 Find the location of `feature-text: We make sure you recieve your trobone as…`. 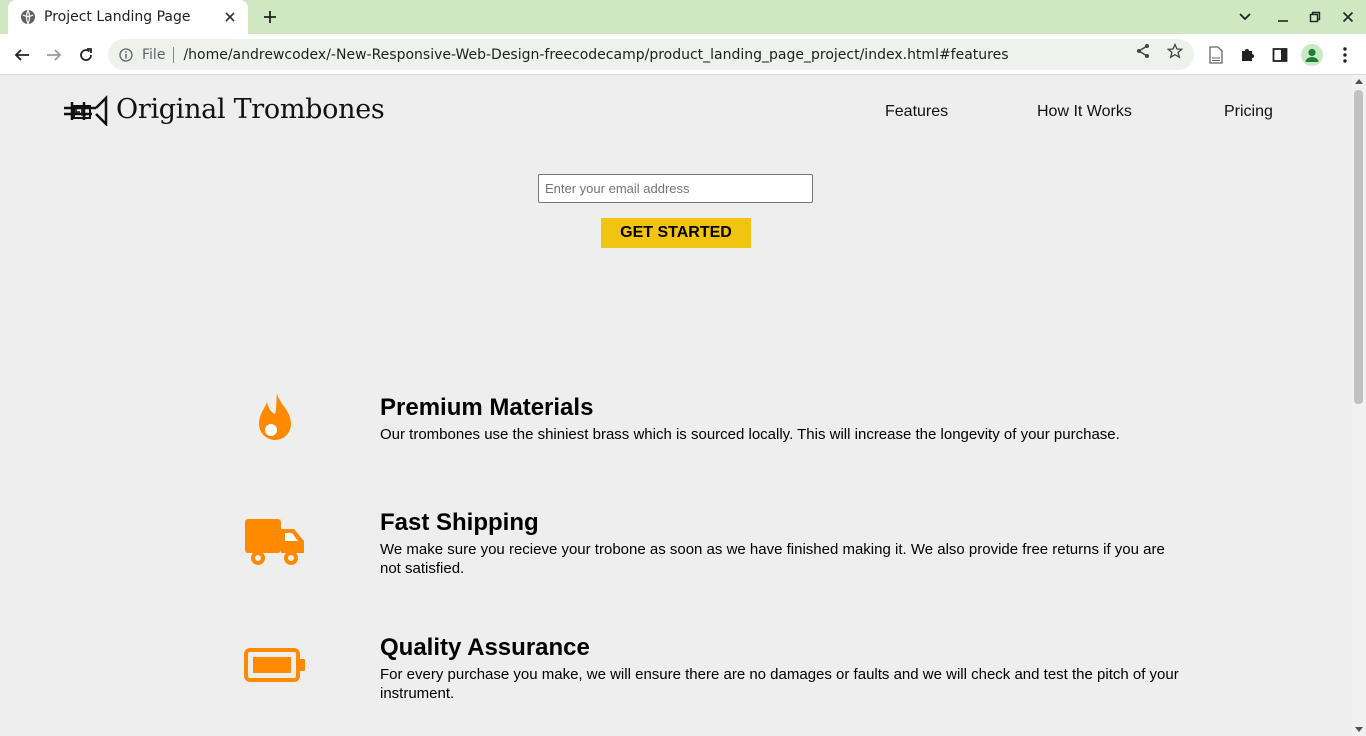

feature-text: We make sure you recieve your trobone as… is located at coordinates (772, 559).